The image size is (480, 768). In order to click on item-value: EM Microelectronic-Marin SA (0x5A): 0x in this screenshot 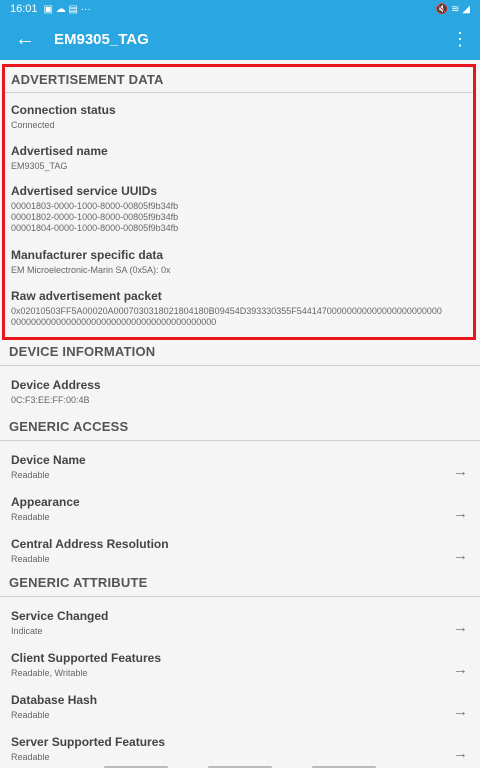, I will do `click(91, 270)`.